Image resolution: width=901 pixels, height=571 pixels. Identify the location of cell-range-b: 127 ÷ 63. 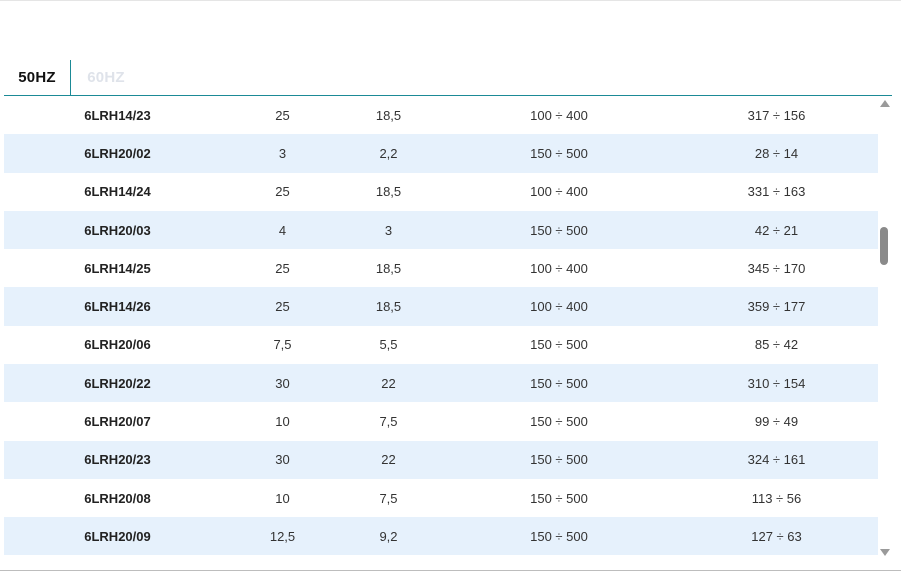
(776, 536).